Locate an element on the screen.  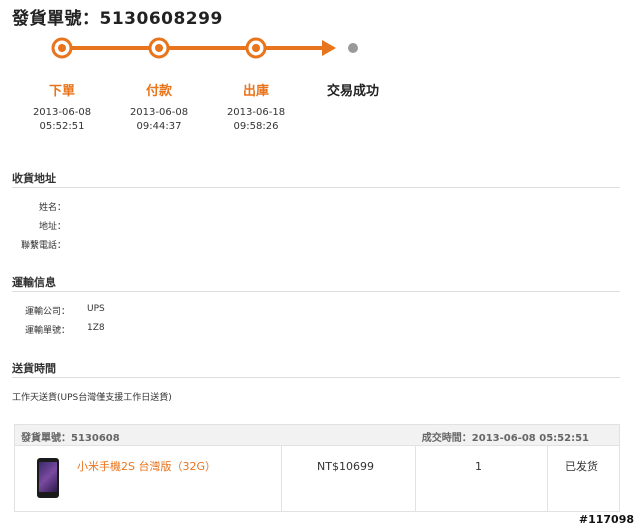
step-label-success: 交易成功 is located at coordinates (352, 91).